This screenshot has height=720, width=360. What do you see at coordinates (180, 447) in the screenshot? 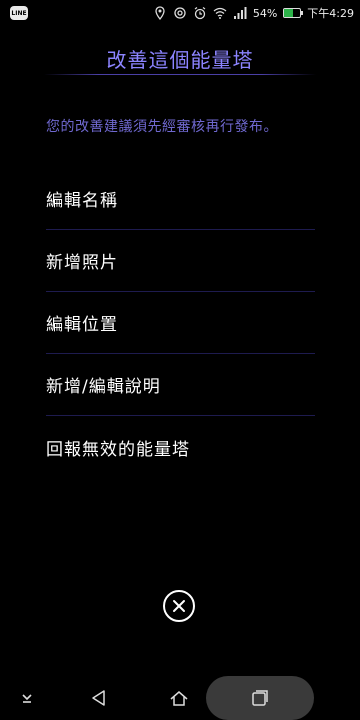
I see `menu-item-report-invalid: 回報無效的能量塔` at bounding box center [180, 447].